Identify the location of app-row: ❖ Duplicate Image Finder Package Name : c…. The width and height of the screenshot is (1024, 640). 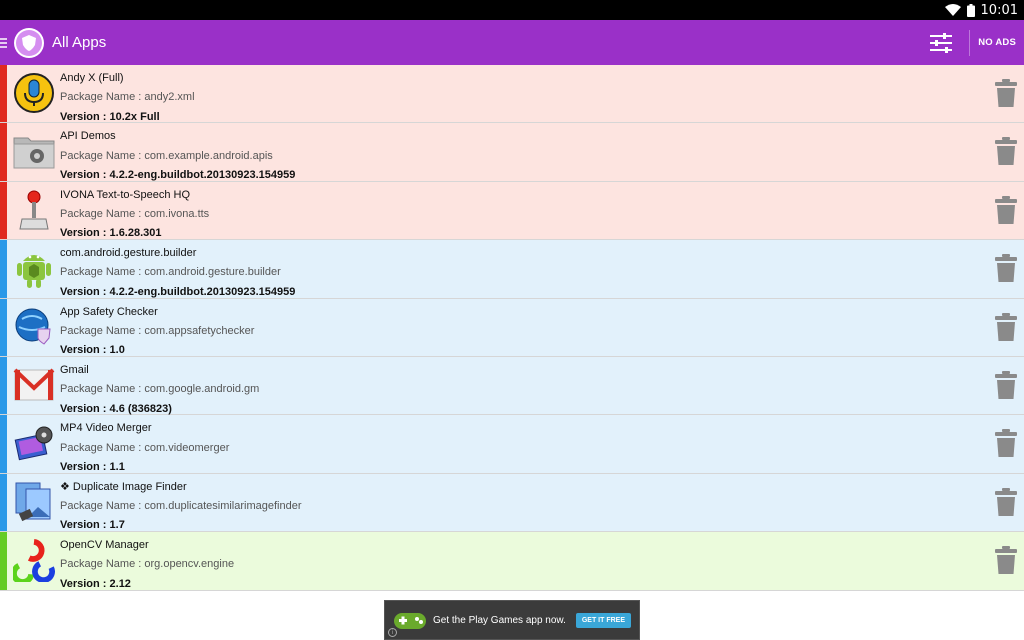
(512, 503).